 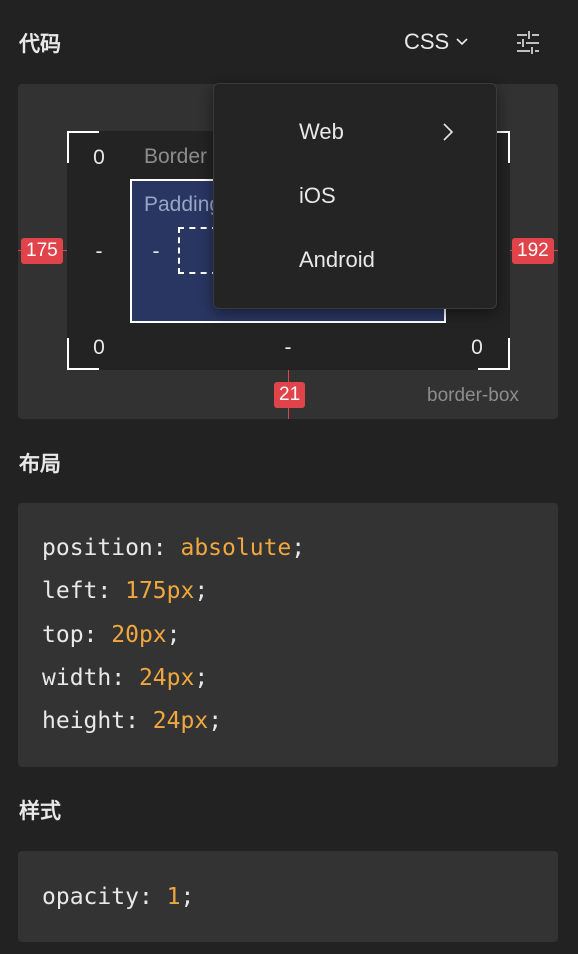 I want to click on code-line: position: absolute;, so click(x=174, y=548).